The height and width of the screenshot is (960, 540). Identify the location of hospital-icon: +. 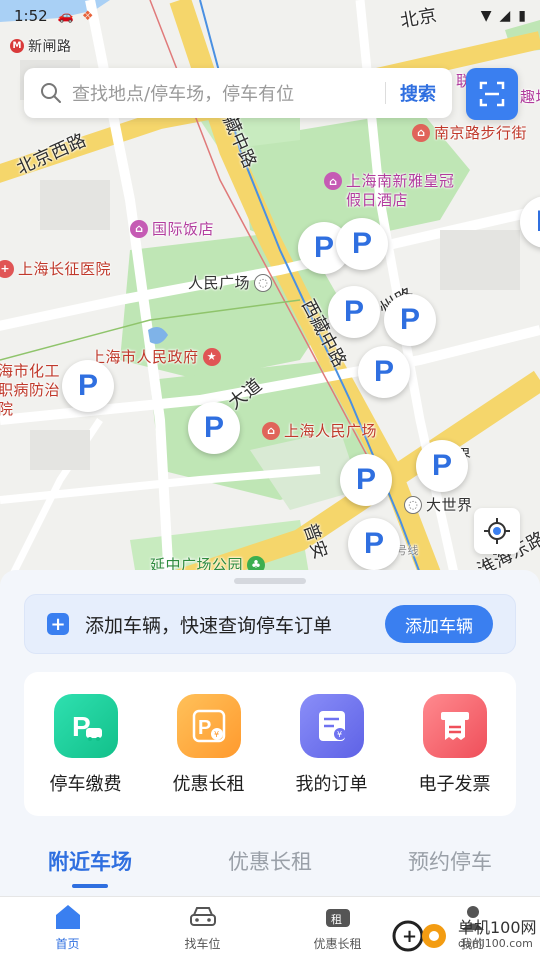
(7, 268).